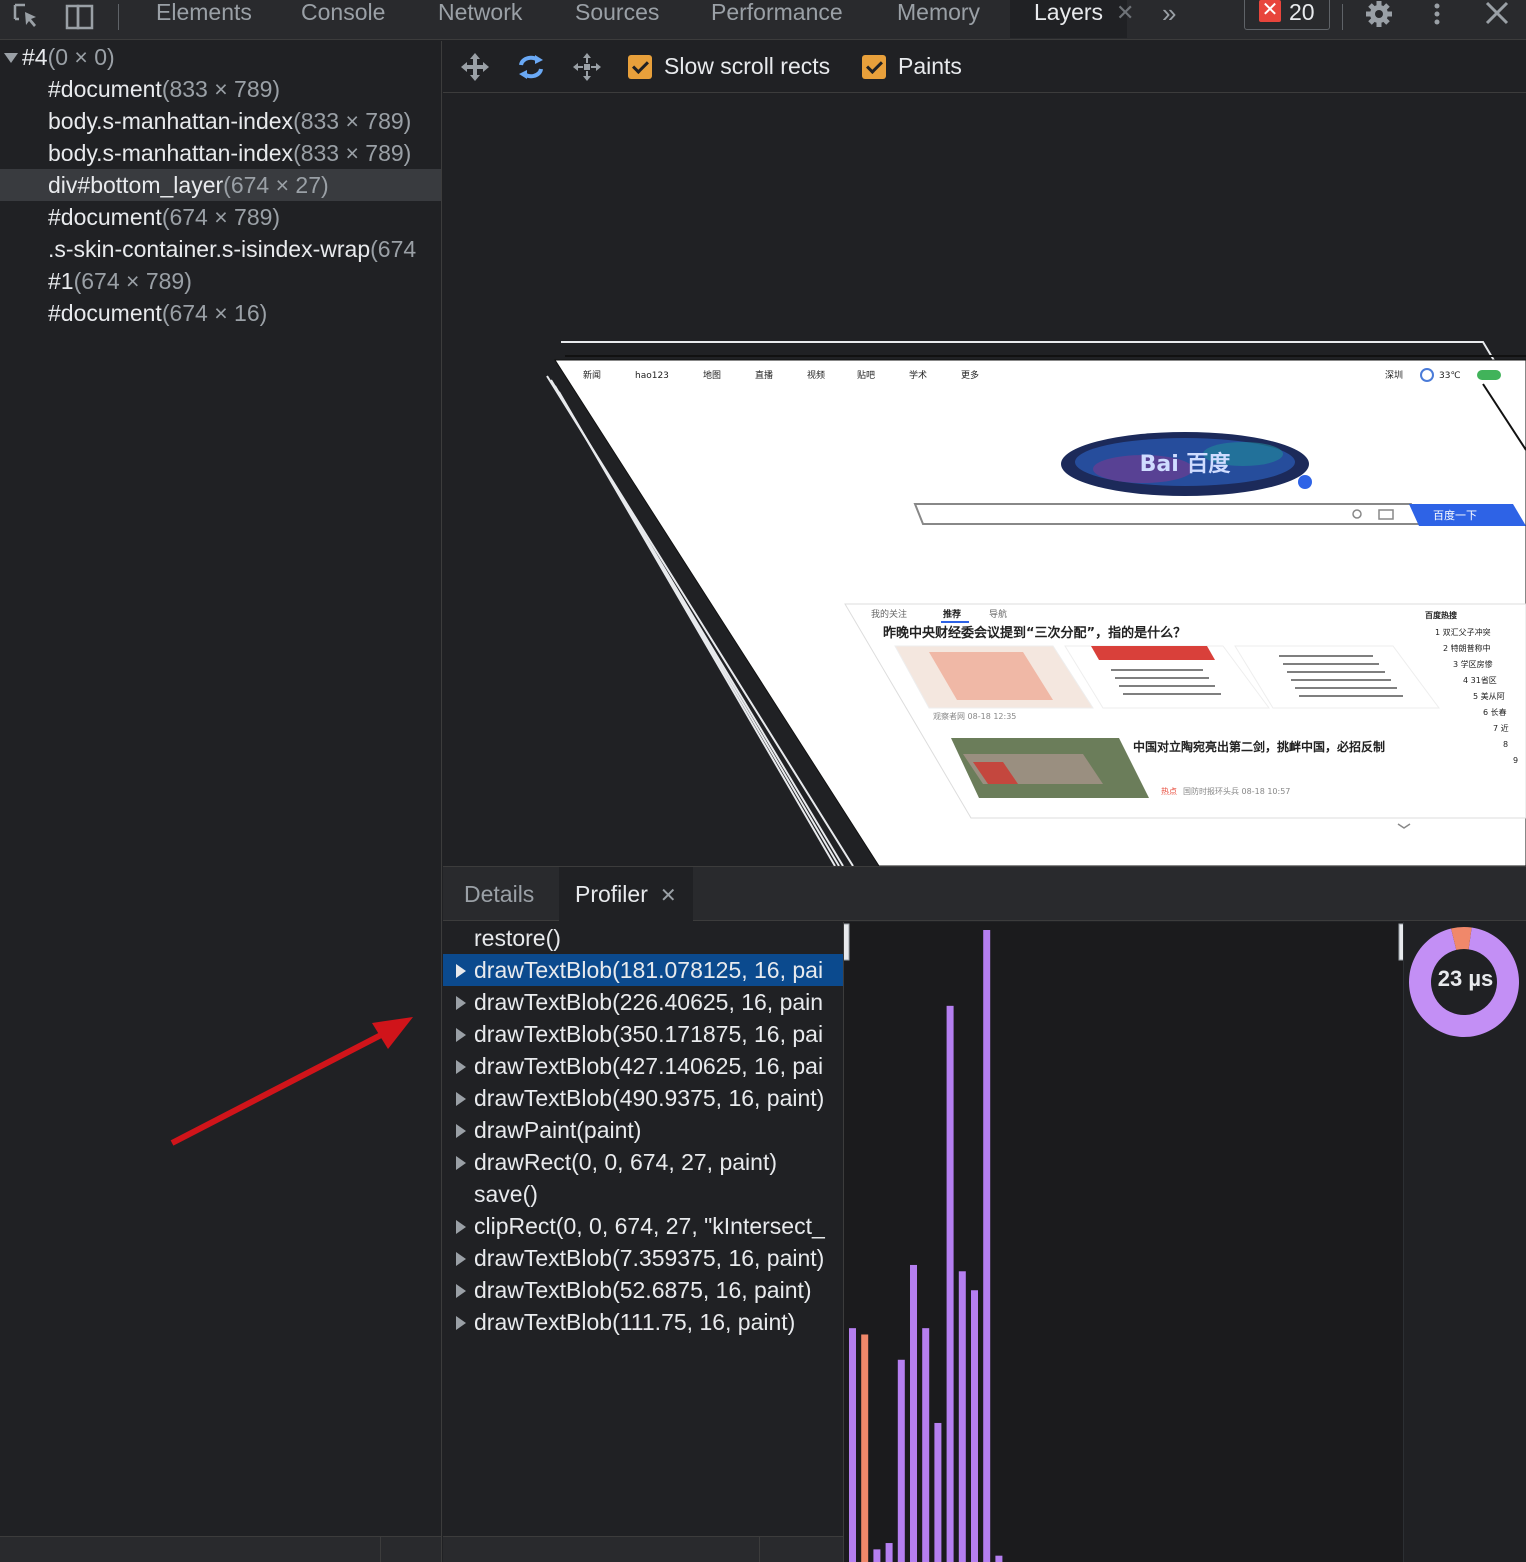 This screenshot has width=1526, height=1562. What do you see at coordinates (11, 58) in the screenshot?
I see `expand-arrow-icon` at bounding box center [11, 58].